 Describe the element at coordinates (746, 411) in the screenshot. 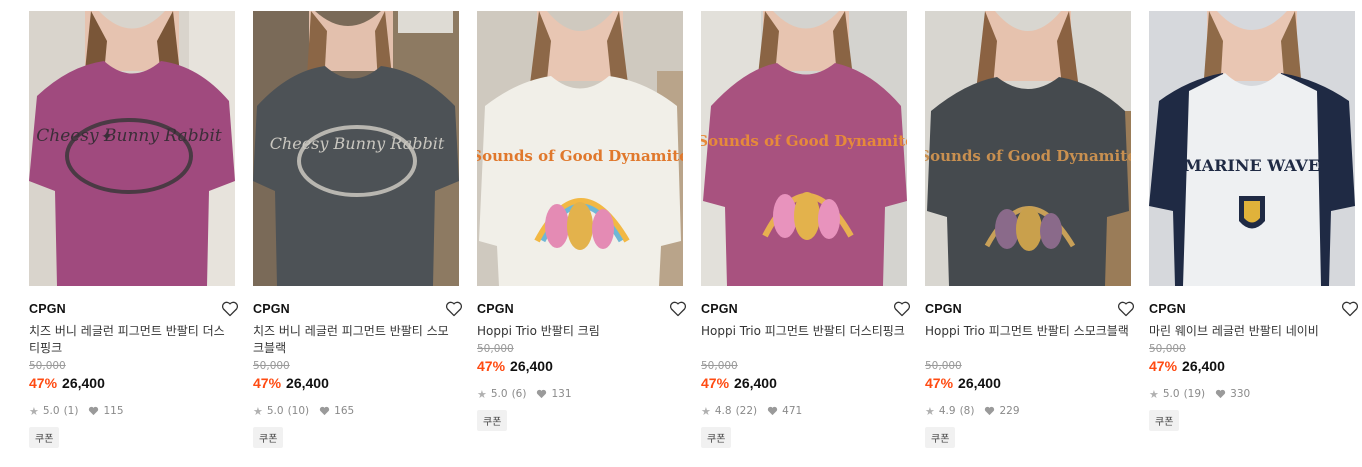

I see `review-count: (22)` at that location.